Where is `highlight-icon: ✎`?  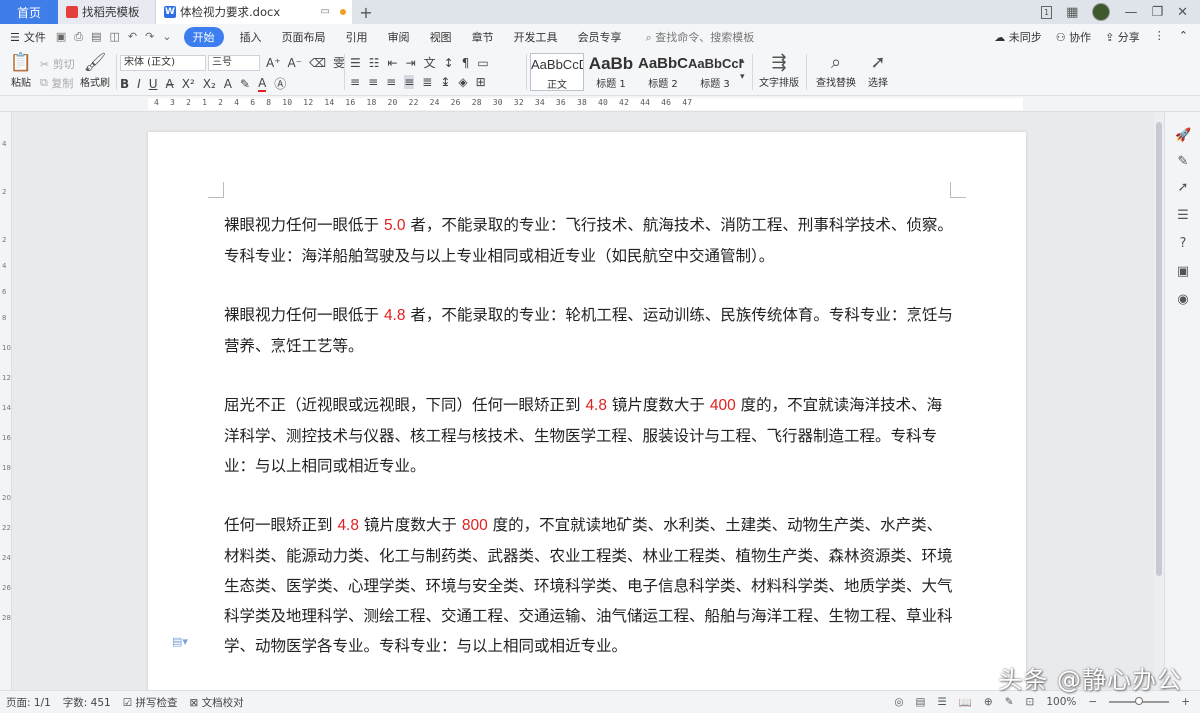
highlight-icon: ✎ is located at coordinates (245, 84).